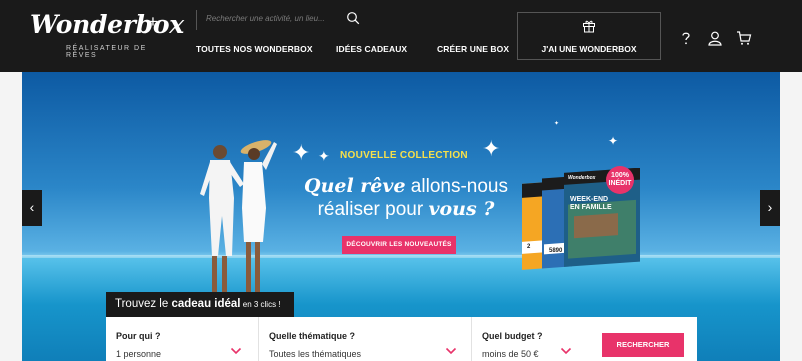 The width and height of the screenshot is (802, 361). What do you see at coordinates (461, 209) in the screenshot?
I see `headline-emphasis: vous ?` at bounding box center [461, 209].